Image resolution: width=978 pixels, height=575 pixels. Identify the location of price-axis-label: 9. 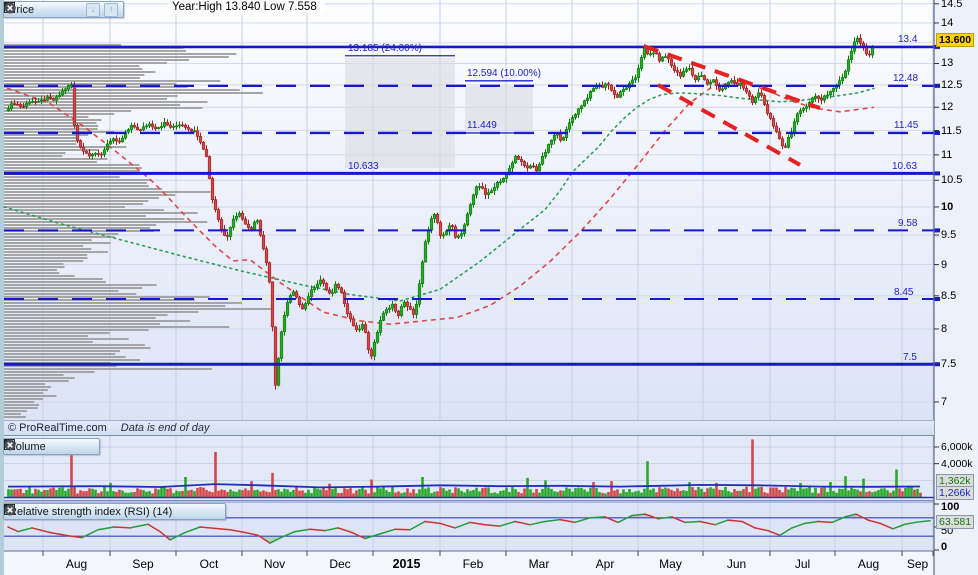
(944, 264).